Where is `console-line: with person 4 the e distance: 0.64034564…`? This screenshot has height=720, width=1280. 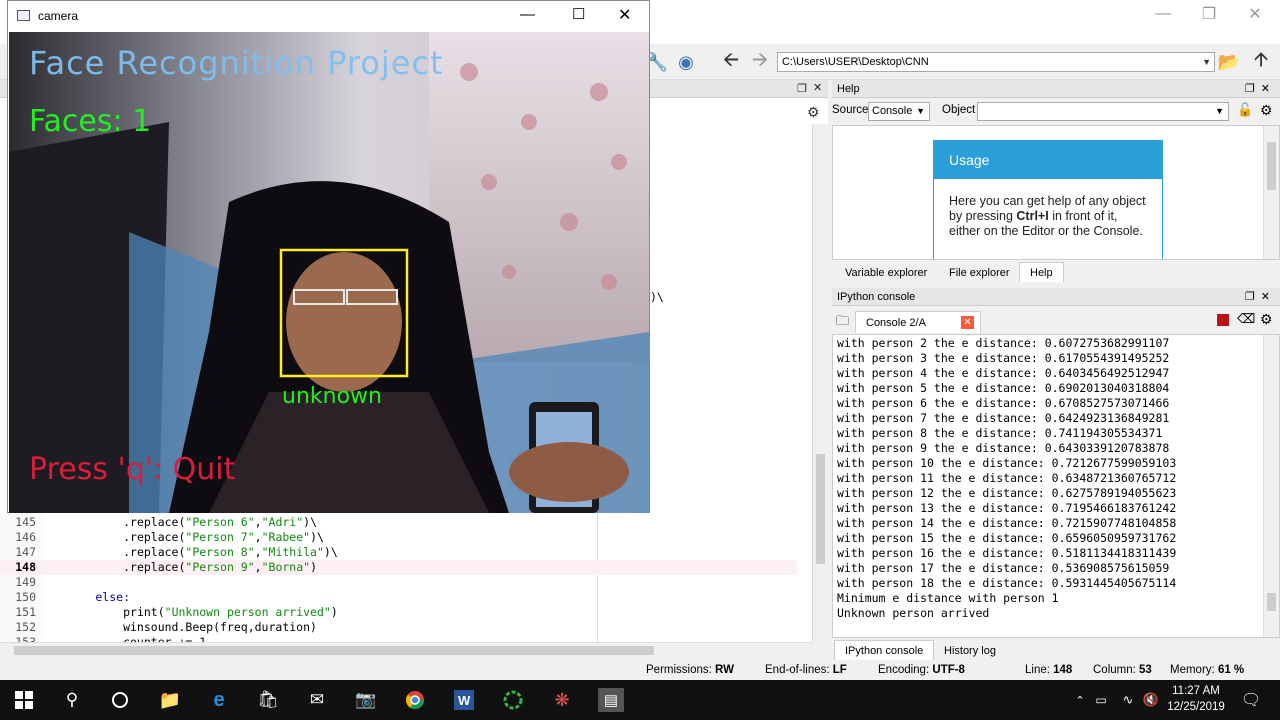 console-line: with person 4 the e distance: 0.64034564… is located at coordinates (1003, 373).